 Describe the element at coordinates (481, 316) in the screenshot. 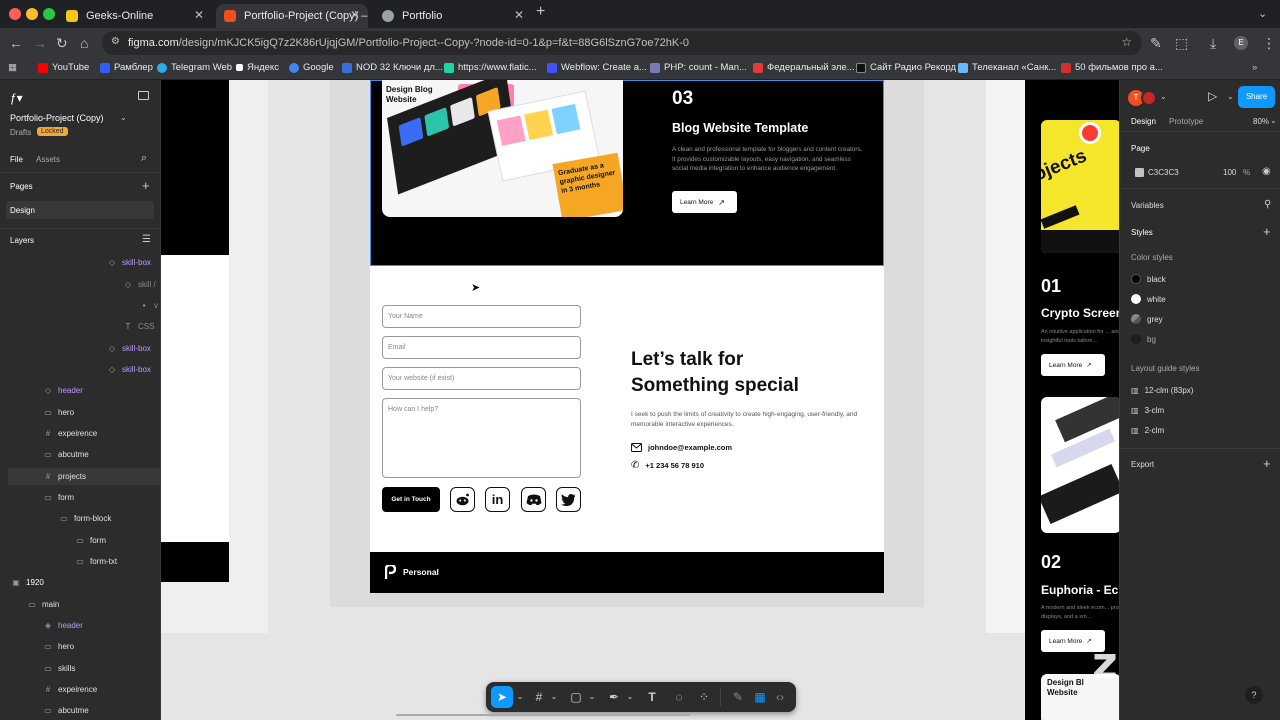

I see `name-input: Your Name` at that location.